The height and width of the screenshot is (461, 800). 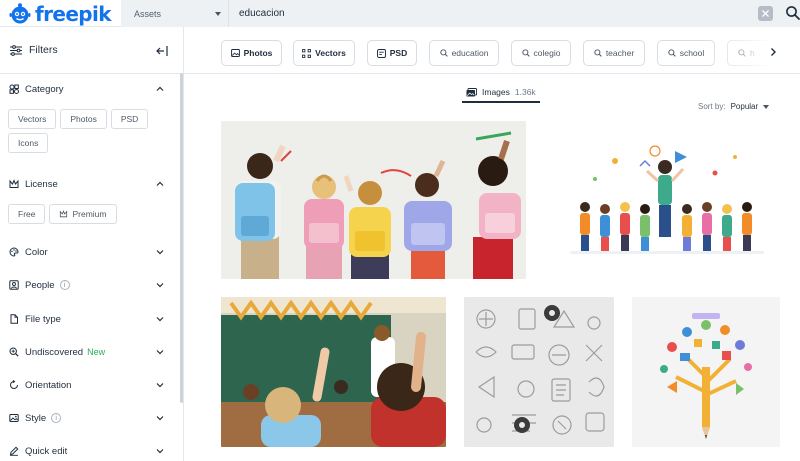 I want to click on filter-section-orientation: Orientation, so click(x=90, y=385).